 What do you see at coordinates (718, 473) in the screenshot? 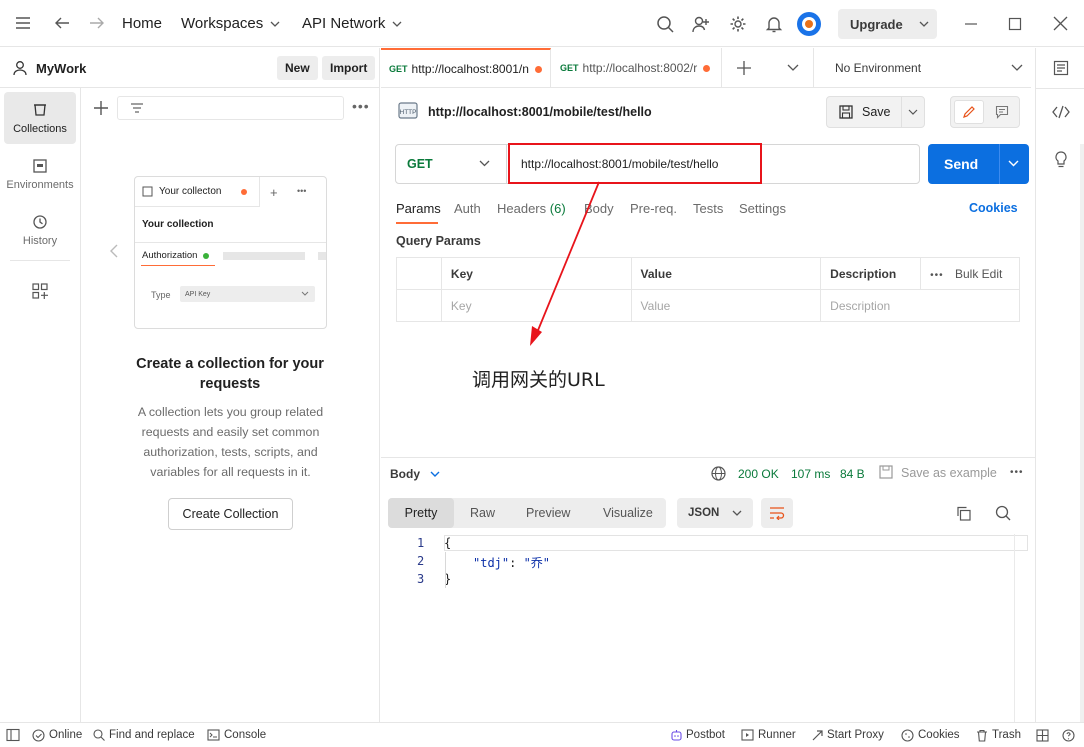
I see `globe-icon` at bounding box center [718, 473].